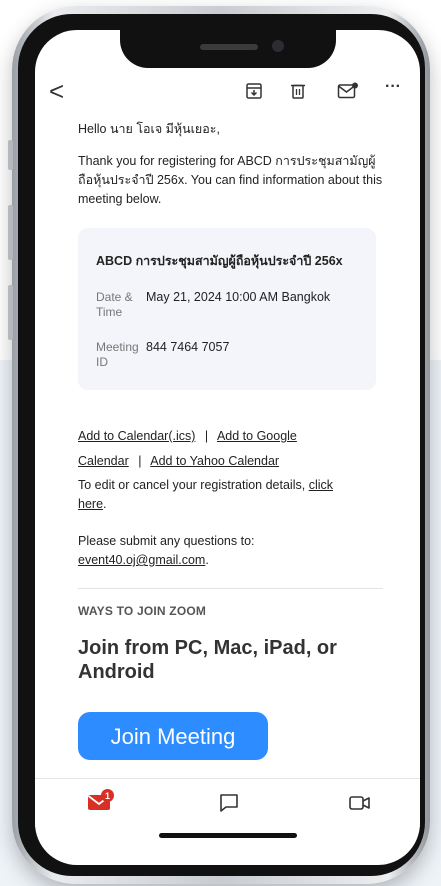 The width and height of the screenshot is (441, 886). What do you see at coordinates (230, 588) in the screenshot?
I see `divider` at bounding box center [230, 588].